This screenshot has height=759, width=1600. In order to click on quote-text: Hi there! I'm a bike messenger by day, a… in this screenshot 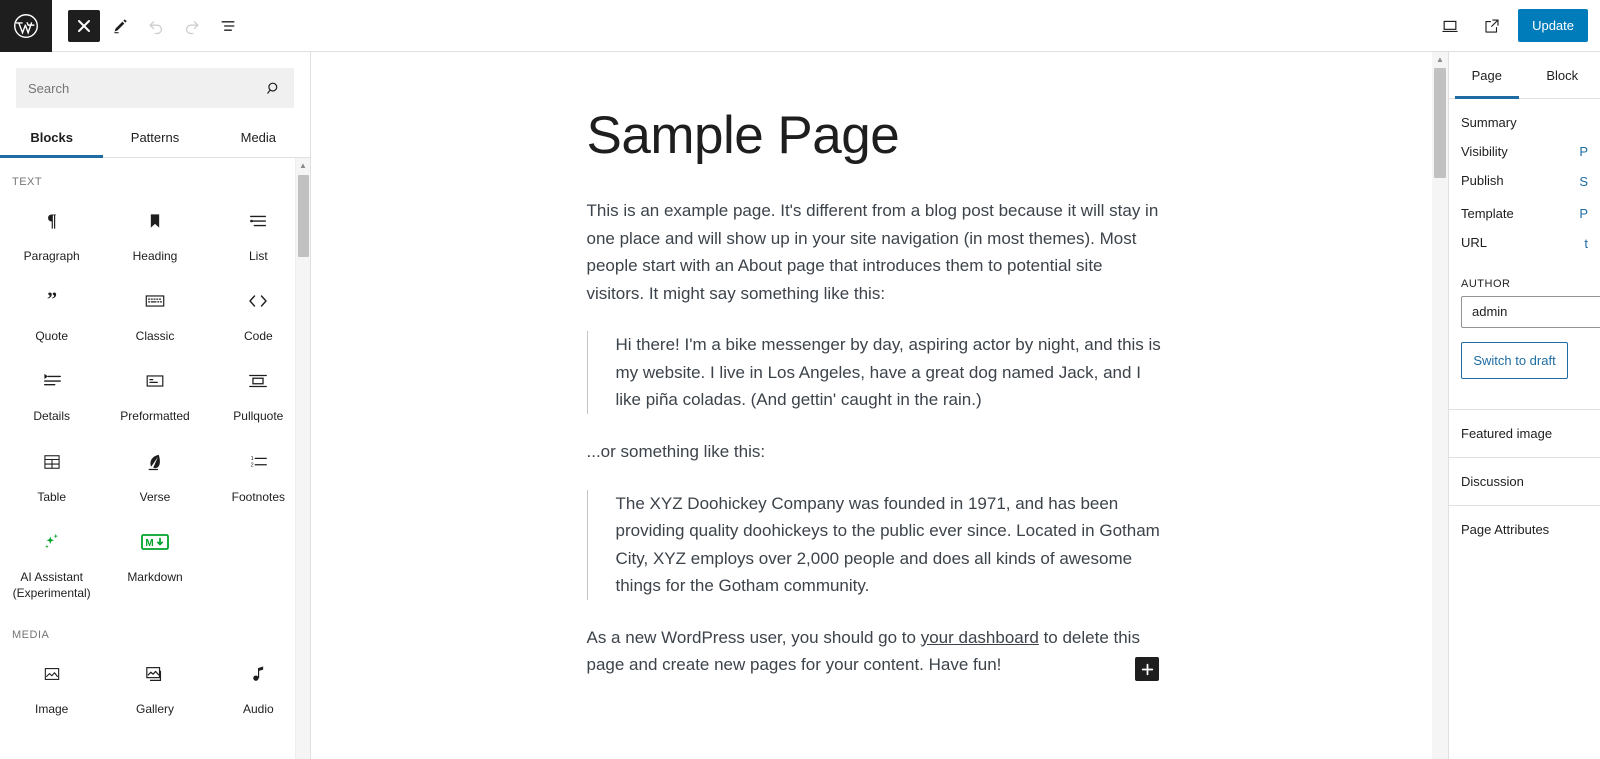, I will do `click(888, 372)`.